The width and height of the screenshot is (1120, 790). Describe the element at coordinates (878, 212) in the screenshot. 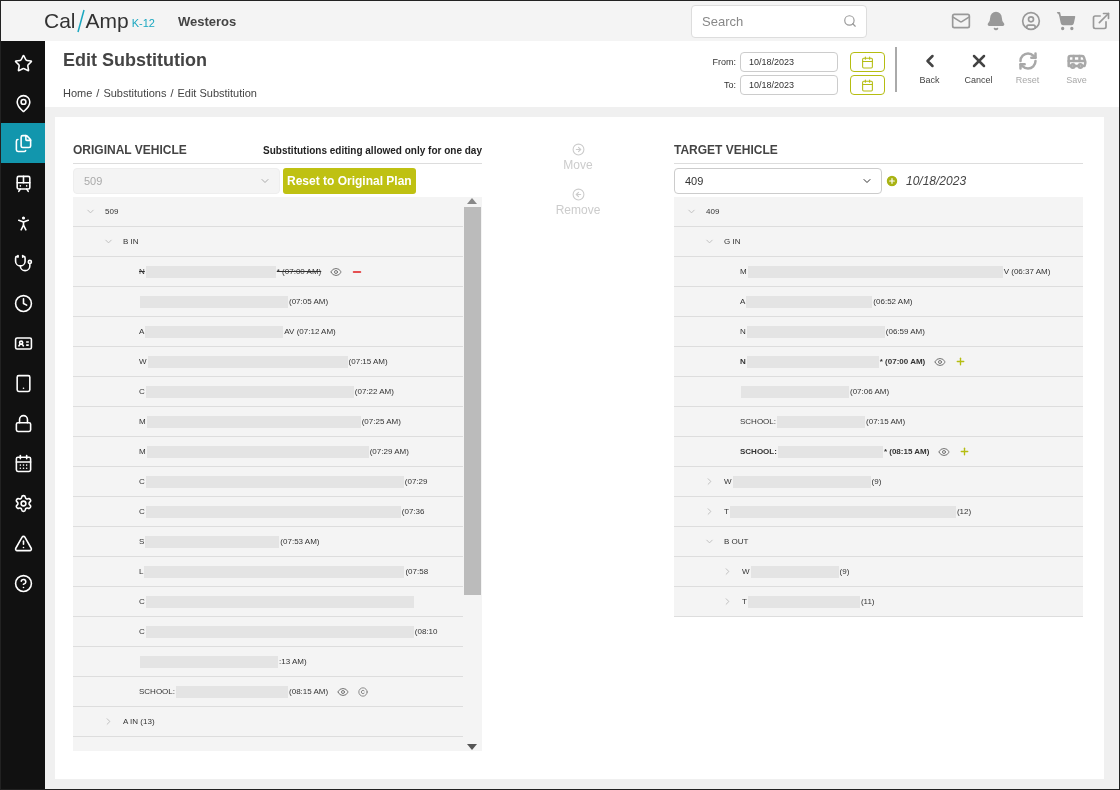

I see `tree-row: 409` at that location.